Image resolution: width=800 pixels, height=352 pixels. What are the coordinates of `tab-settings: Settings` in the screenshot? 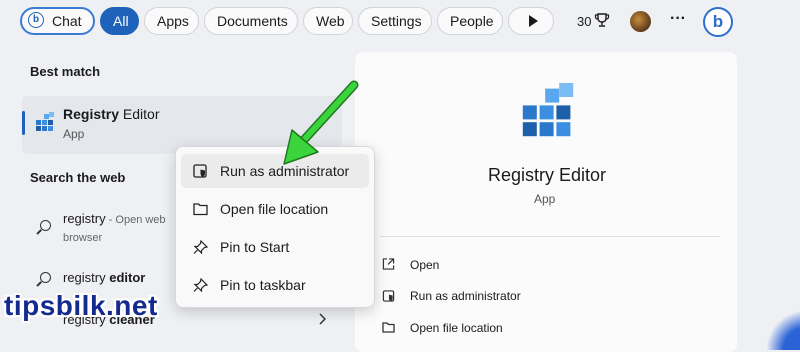 It's located at (395, 21).